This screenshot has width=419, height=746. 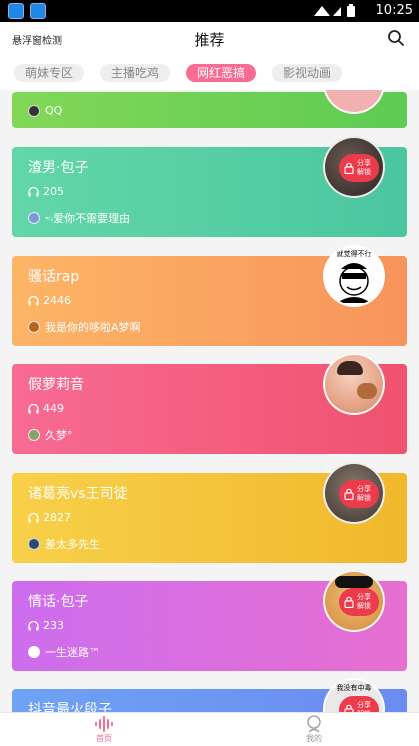 I want to click on card-author: QQ, so click(x=45, y=110).